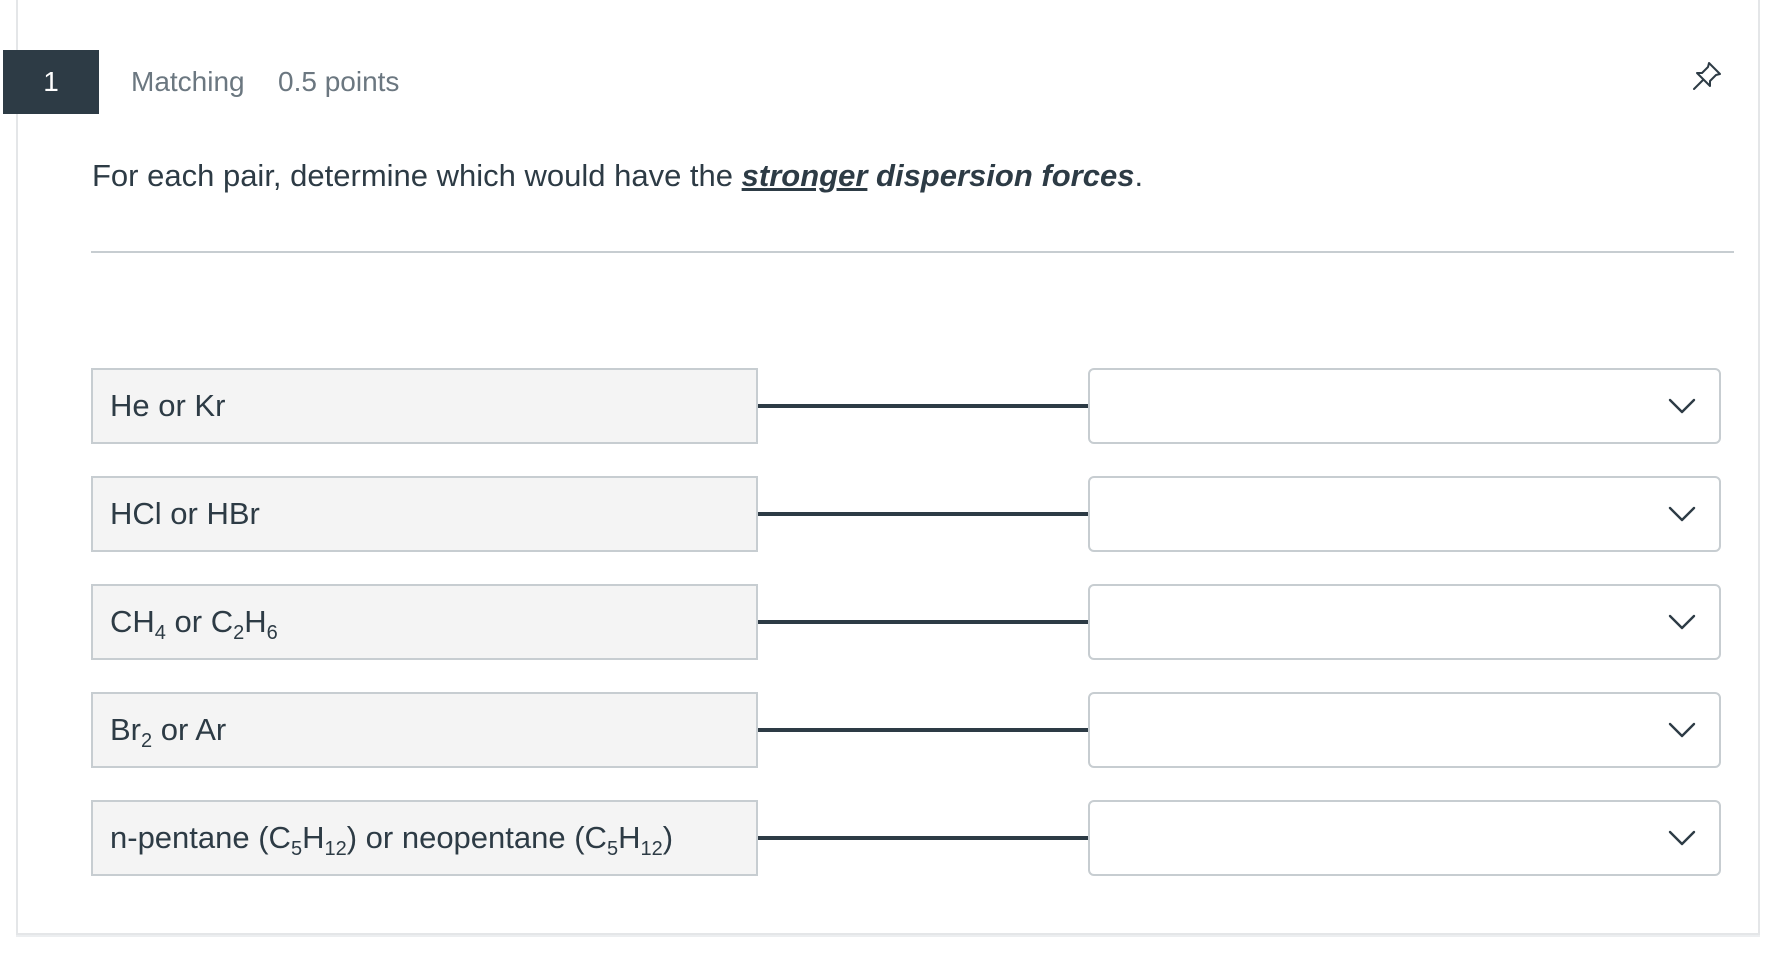 The image size is (1787, 955). I want to click on pair-label-text: HCl or HBr, so click(185, 513).